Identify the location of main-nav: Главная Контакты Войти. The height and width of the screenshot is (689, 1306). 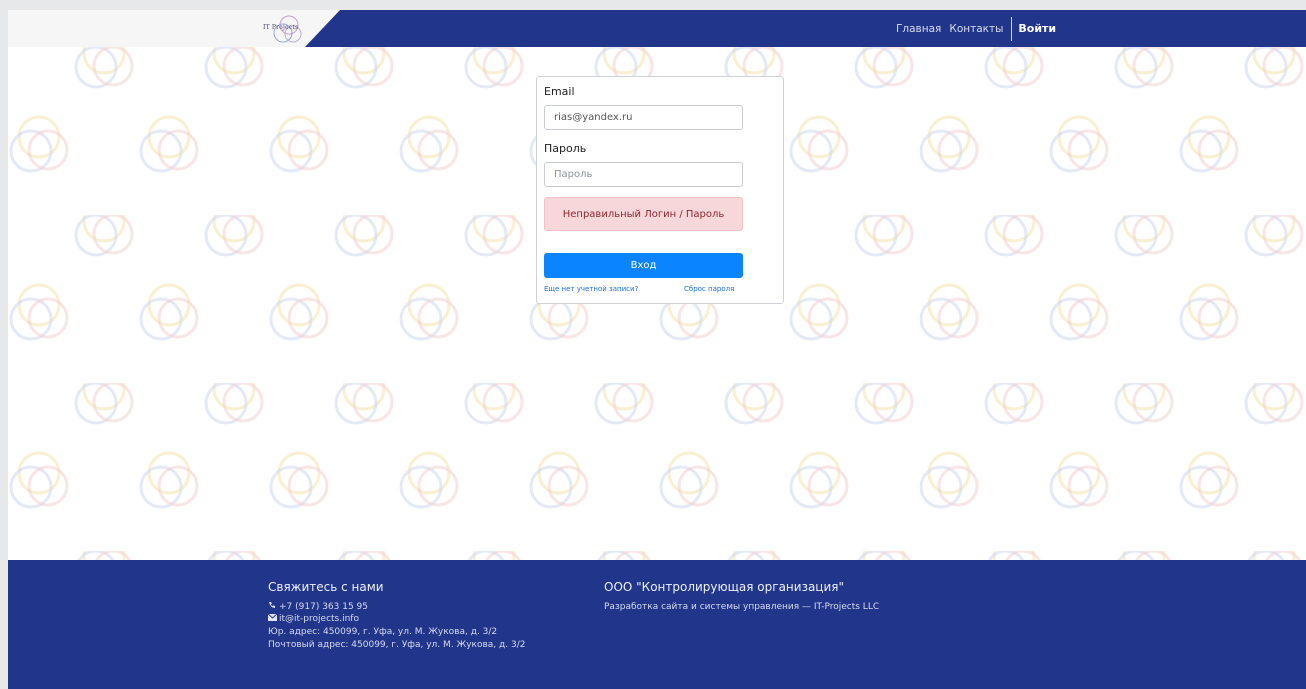
(976, 28).